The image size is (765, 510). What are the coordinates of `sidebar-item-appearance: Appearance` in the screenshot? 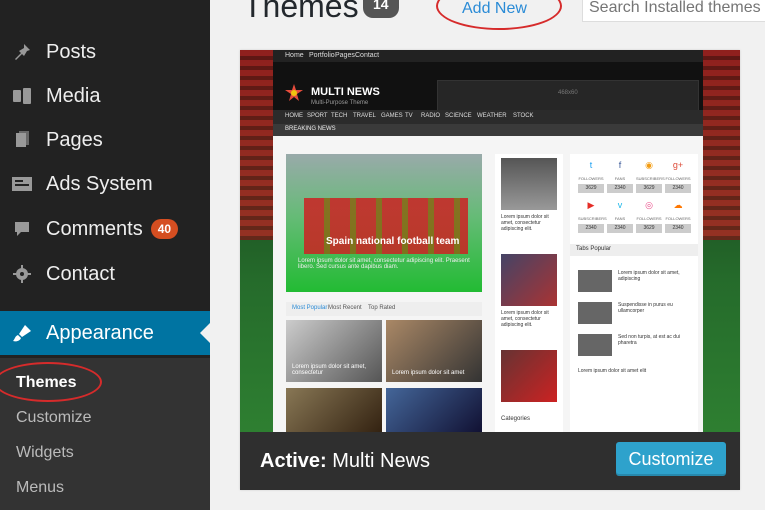 It's located at (105, 333).